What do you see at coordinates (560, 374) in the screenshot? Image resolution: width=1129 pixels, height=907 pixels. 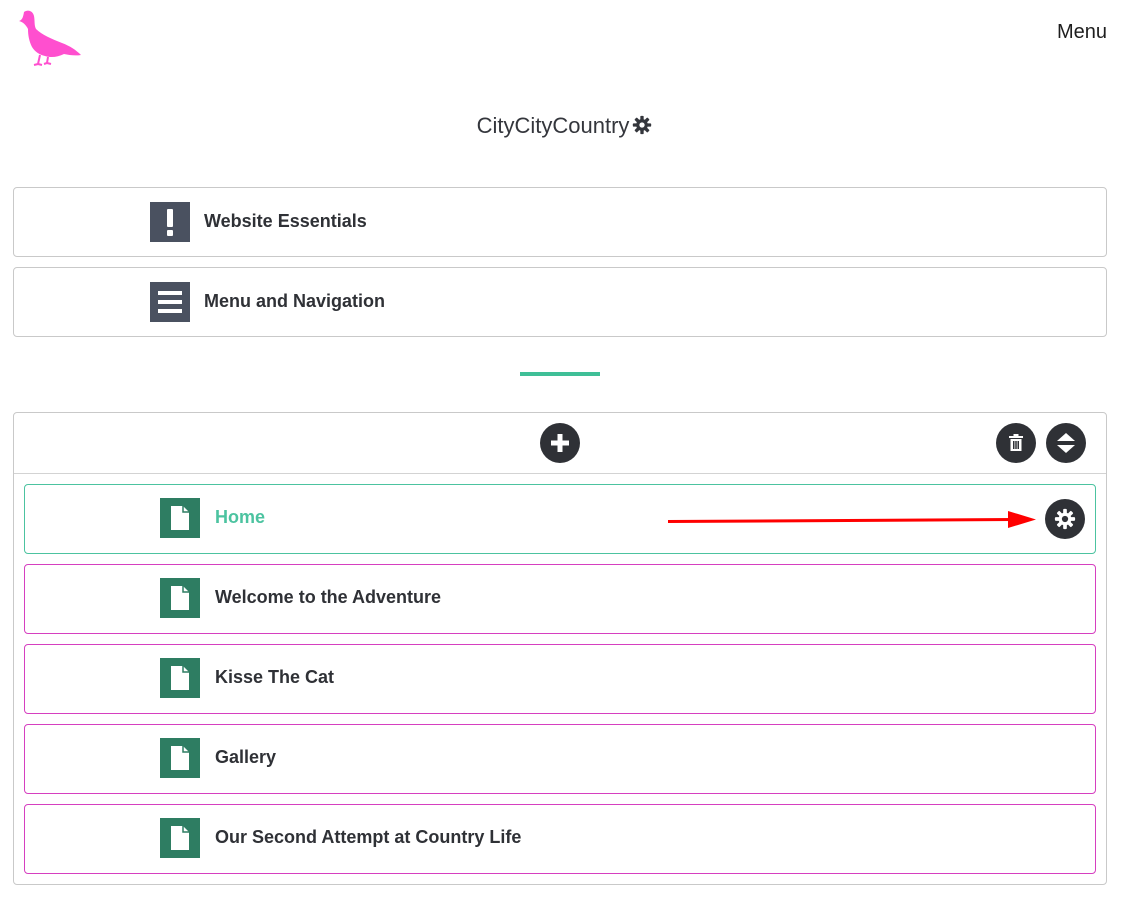 I see `accent-divider` at bounding box center [560, 374].